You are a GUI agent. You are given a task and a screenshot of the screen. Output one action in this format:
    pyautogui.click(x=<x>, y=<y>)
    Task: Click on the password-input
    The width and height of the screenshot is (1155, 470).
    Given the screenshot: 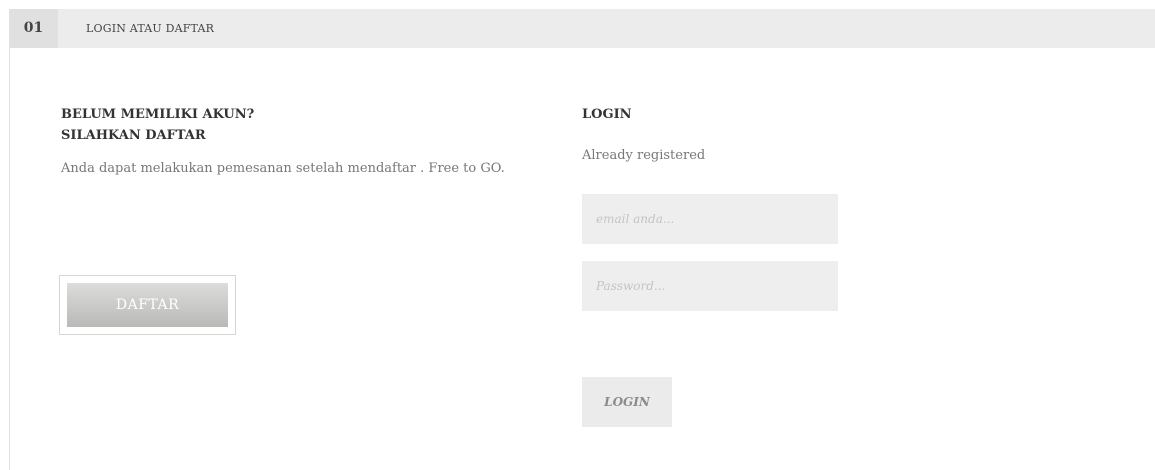 What is the action you would take?
    pyautogui.click(x=710, y=286)
    